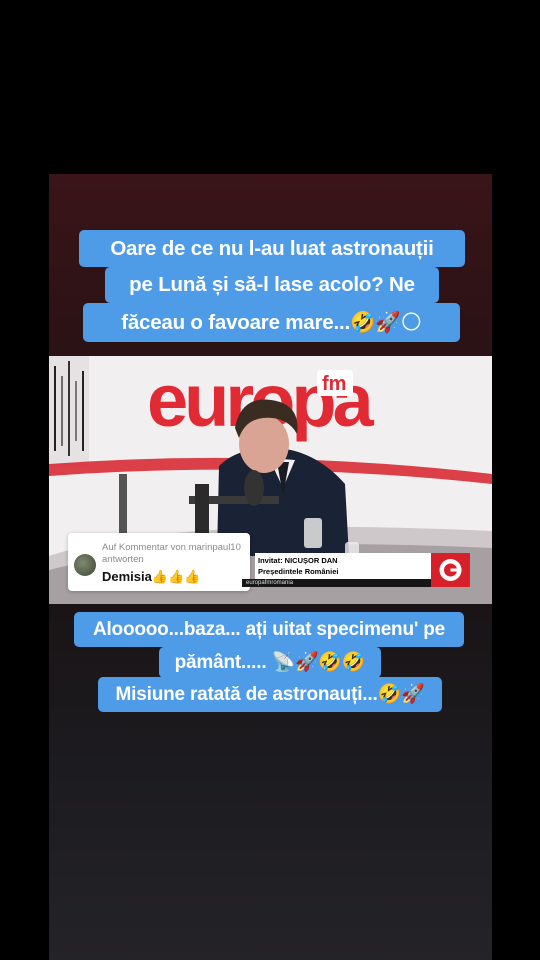  I want to click on guest-title: Președintele României, so click(298, 571).